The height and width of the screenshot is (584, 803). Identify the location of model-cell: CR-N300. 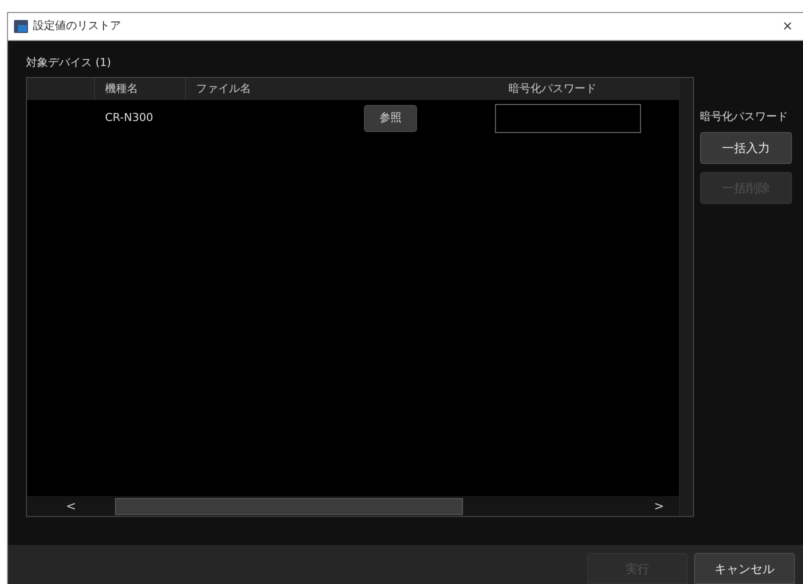
(129, 117).